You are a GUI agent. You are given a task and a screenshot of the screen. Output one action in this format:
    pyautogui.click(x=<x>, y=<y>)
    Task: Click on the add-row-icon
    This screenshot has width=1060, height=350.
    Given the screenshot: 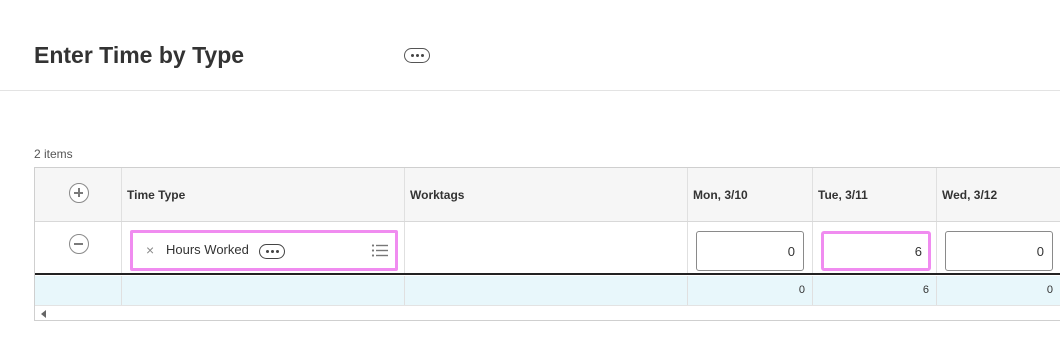 What is the action you would take?
    pyautogui.click(x=79, y=193)
    